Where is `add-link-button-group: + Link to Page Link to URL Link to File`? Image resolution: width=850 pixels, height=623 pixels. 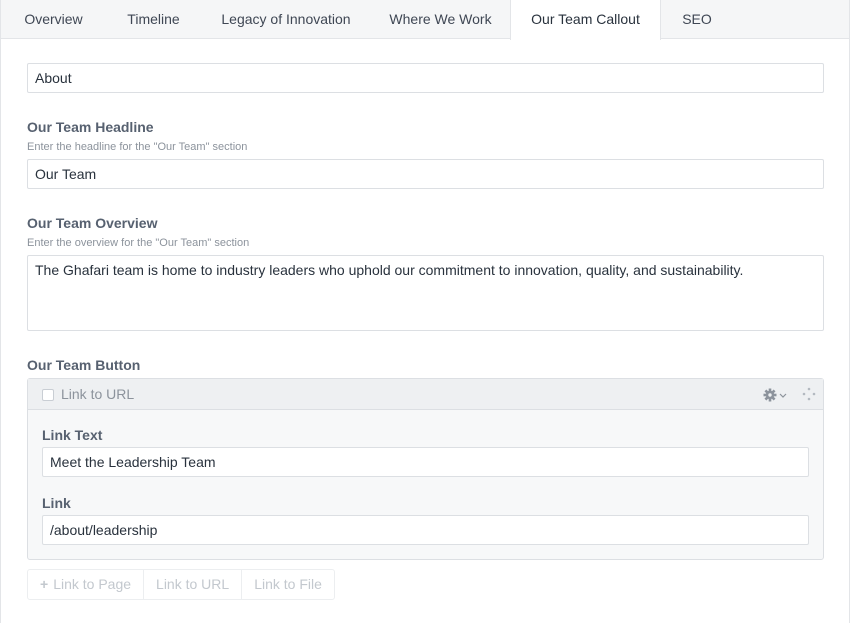
add-link-button-group: + Link to Page Link to URL Link to File is located at coordinates (181, 584).